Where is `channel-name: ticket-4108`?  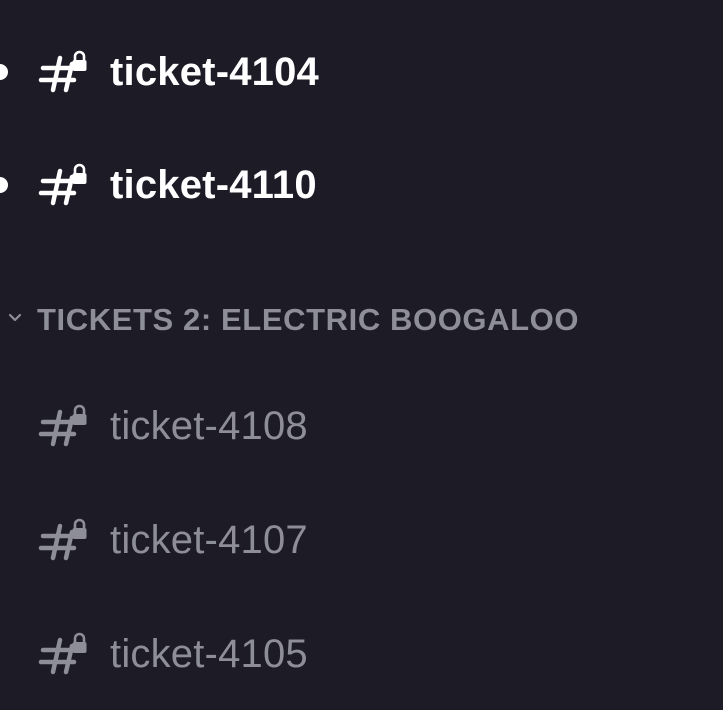 channel-name: ticket-4108 is located at coordinates (209, 426).